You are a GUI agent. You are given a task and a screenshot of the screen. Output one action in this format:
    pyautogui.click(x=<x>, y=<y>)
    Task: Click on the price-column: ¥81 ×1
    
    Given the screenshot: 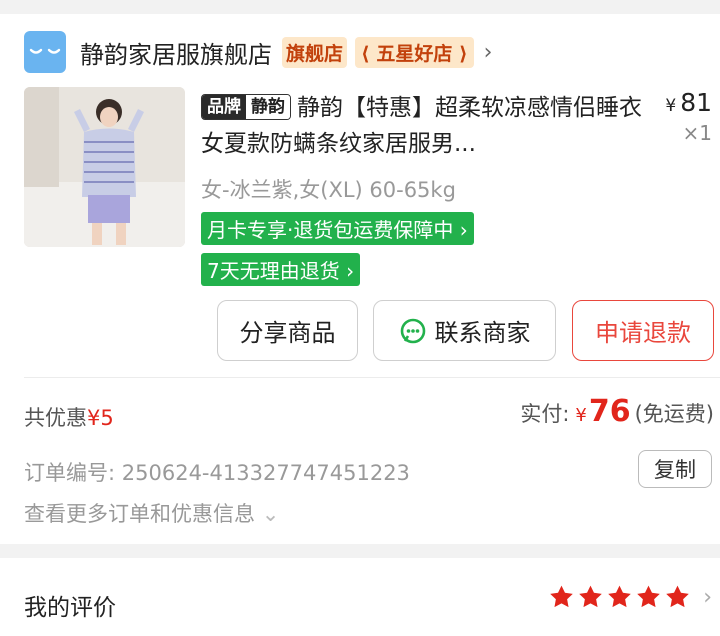 What is the action you would take?
    pyautogui.click(x=688, y=116)
    